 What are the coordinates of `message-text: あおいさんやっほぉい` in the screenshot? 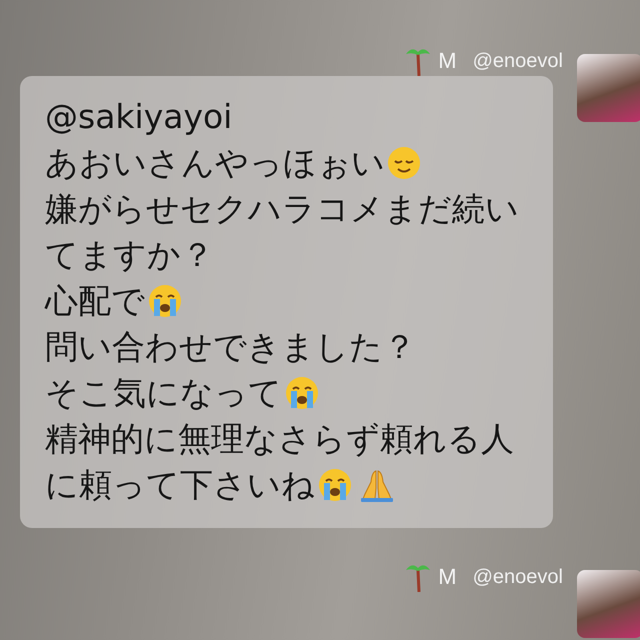 It's located at (215, 163).